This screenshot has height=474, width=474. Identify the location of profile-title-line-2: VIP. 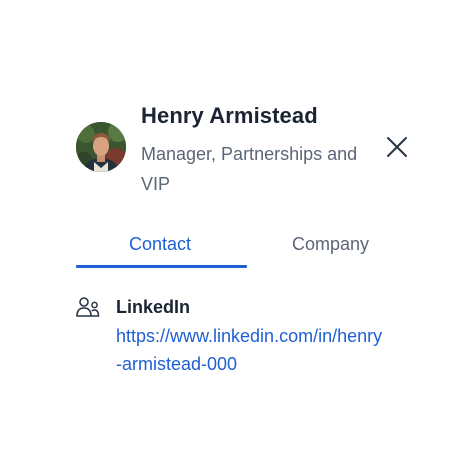
(156, 184).